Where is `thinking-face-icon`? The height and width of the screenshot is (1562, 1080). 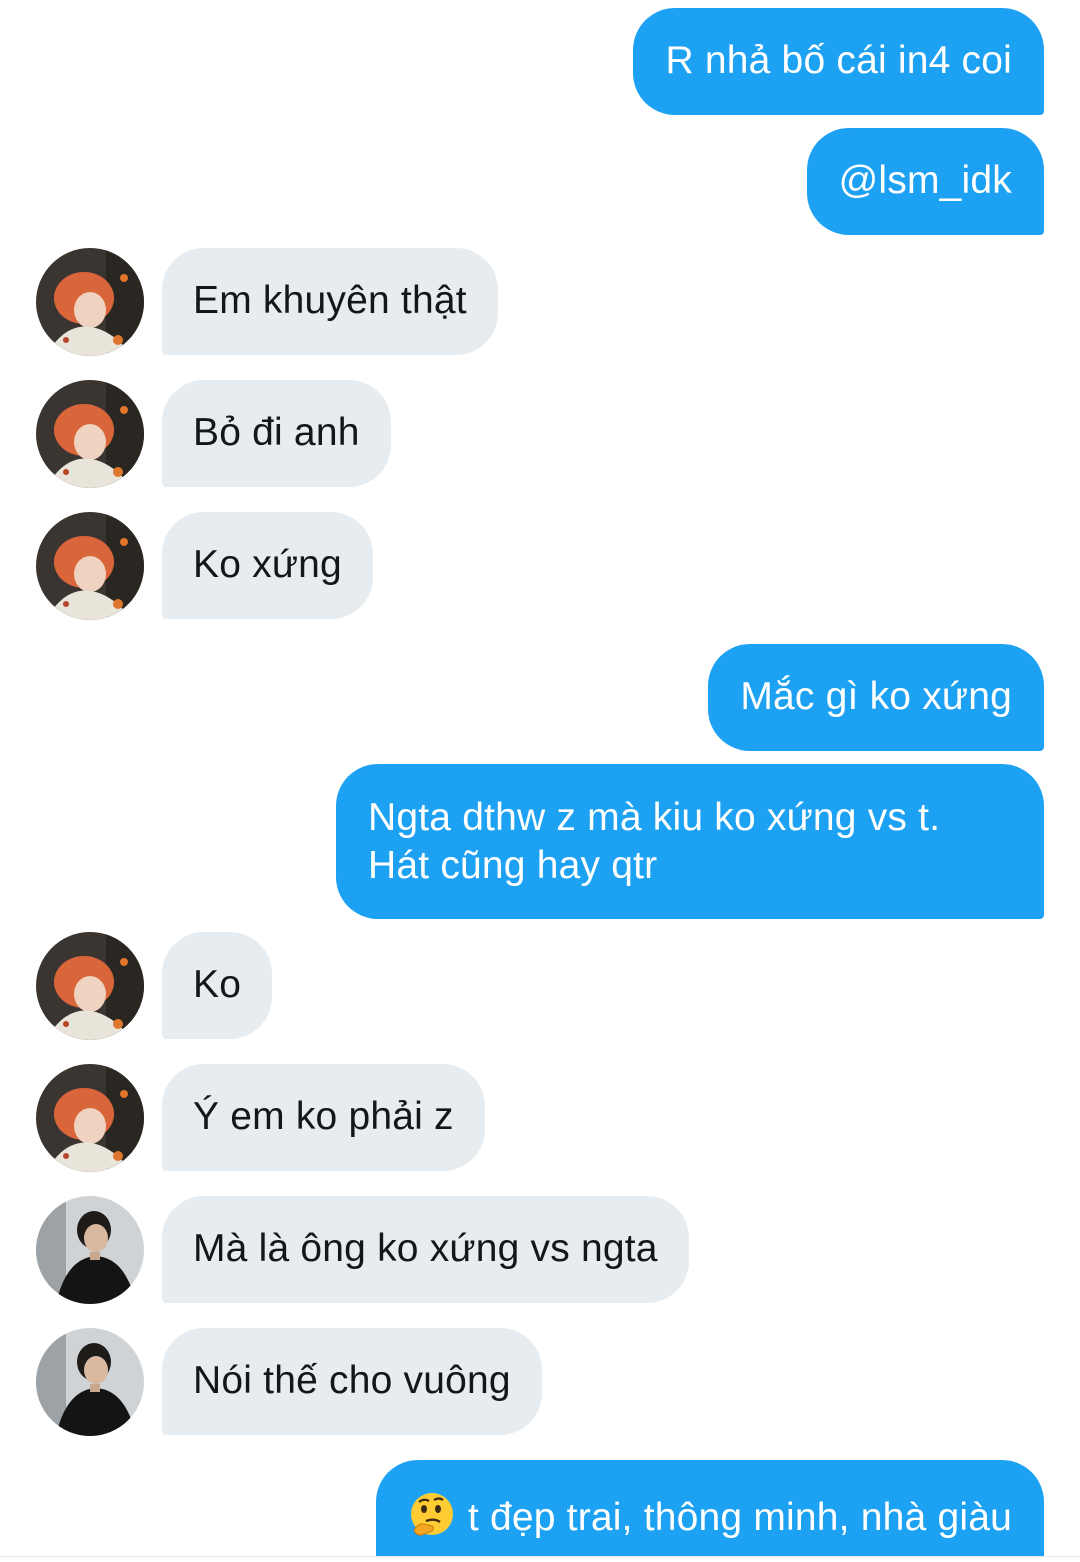 thinking-face-icon is located at coordinates (432, 1514).